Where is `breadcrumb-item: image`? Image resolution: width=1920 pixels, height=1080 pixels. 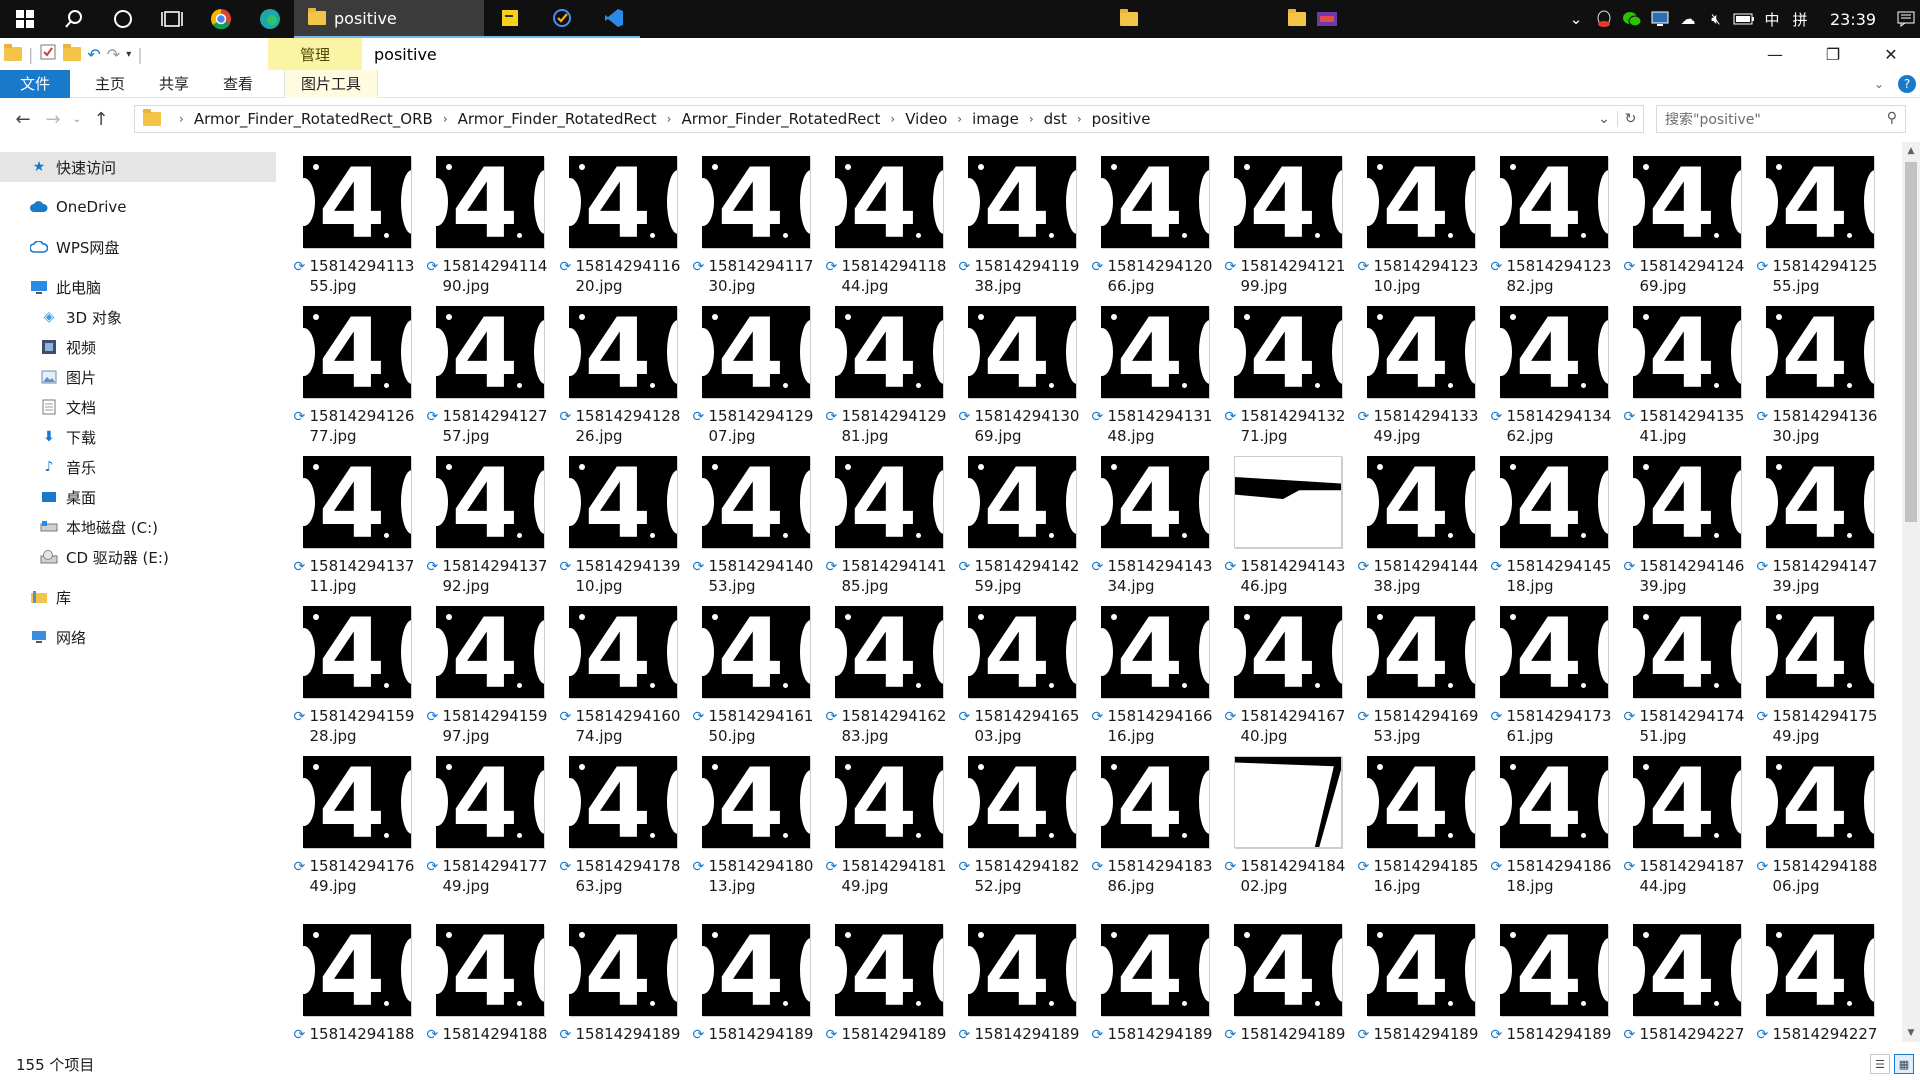 breadcrumb-item: image is located at coordinates (995, 119).